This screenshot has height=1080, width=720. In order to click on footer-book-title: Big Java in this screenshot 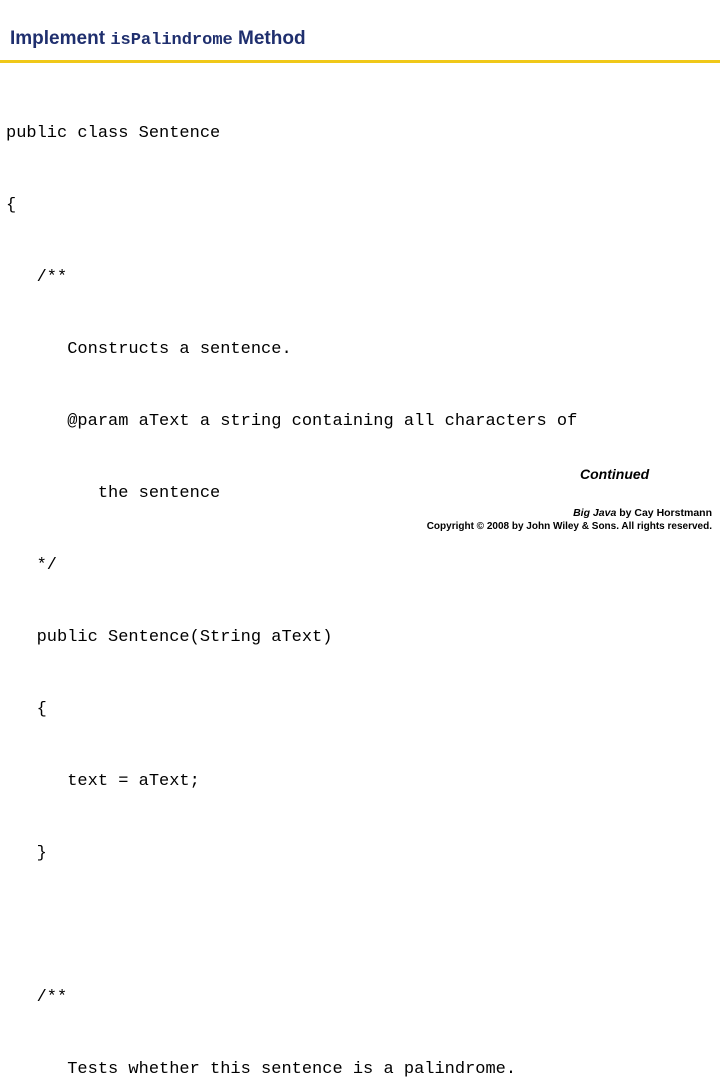, I will do `click(595, 513)`.